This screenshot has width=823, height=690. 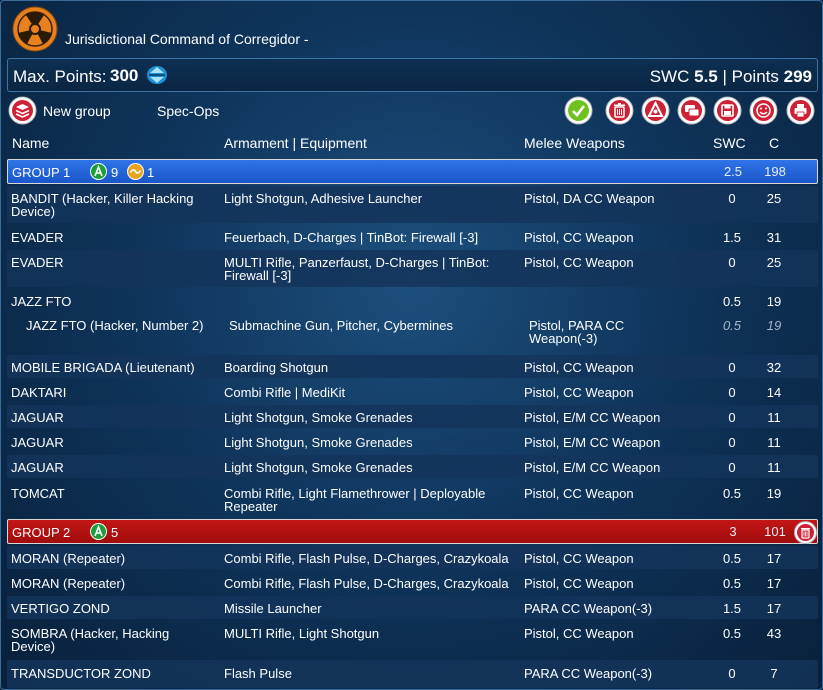 What do you see at coordinates (574, 143) in the screenshot?
I see `column-header-melee: Melee Weapons` at bounding box center [574, 143].